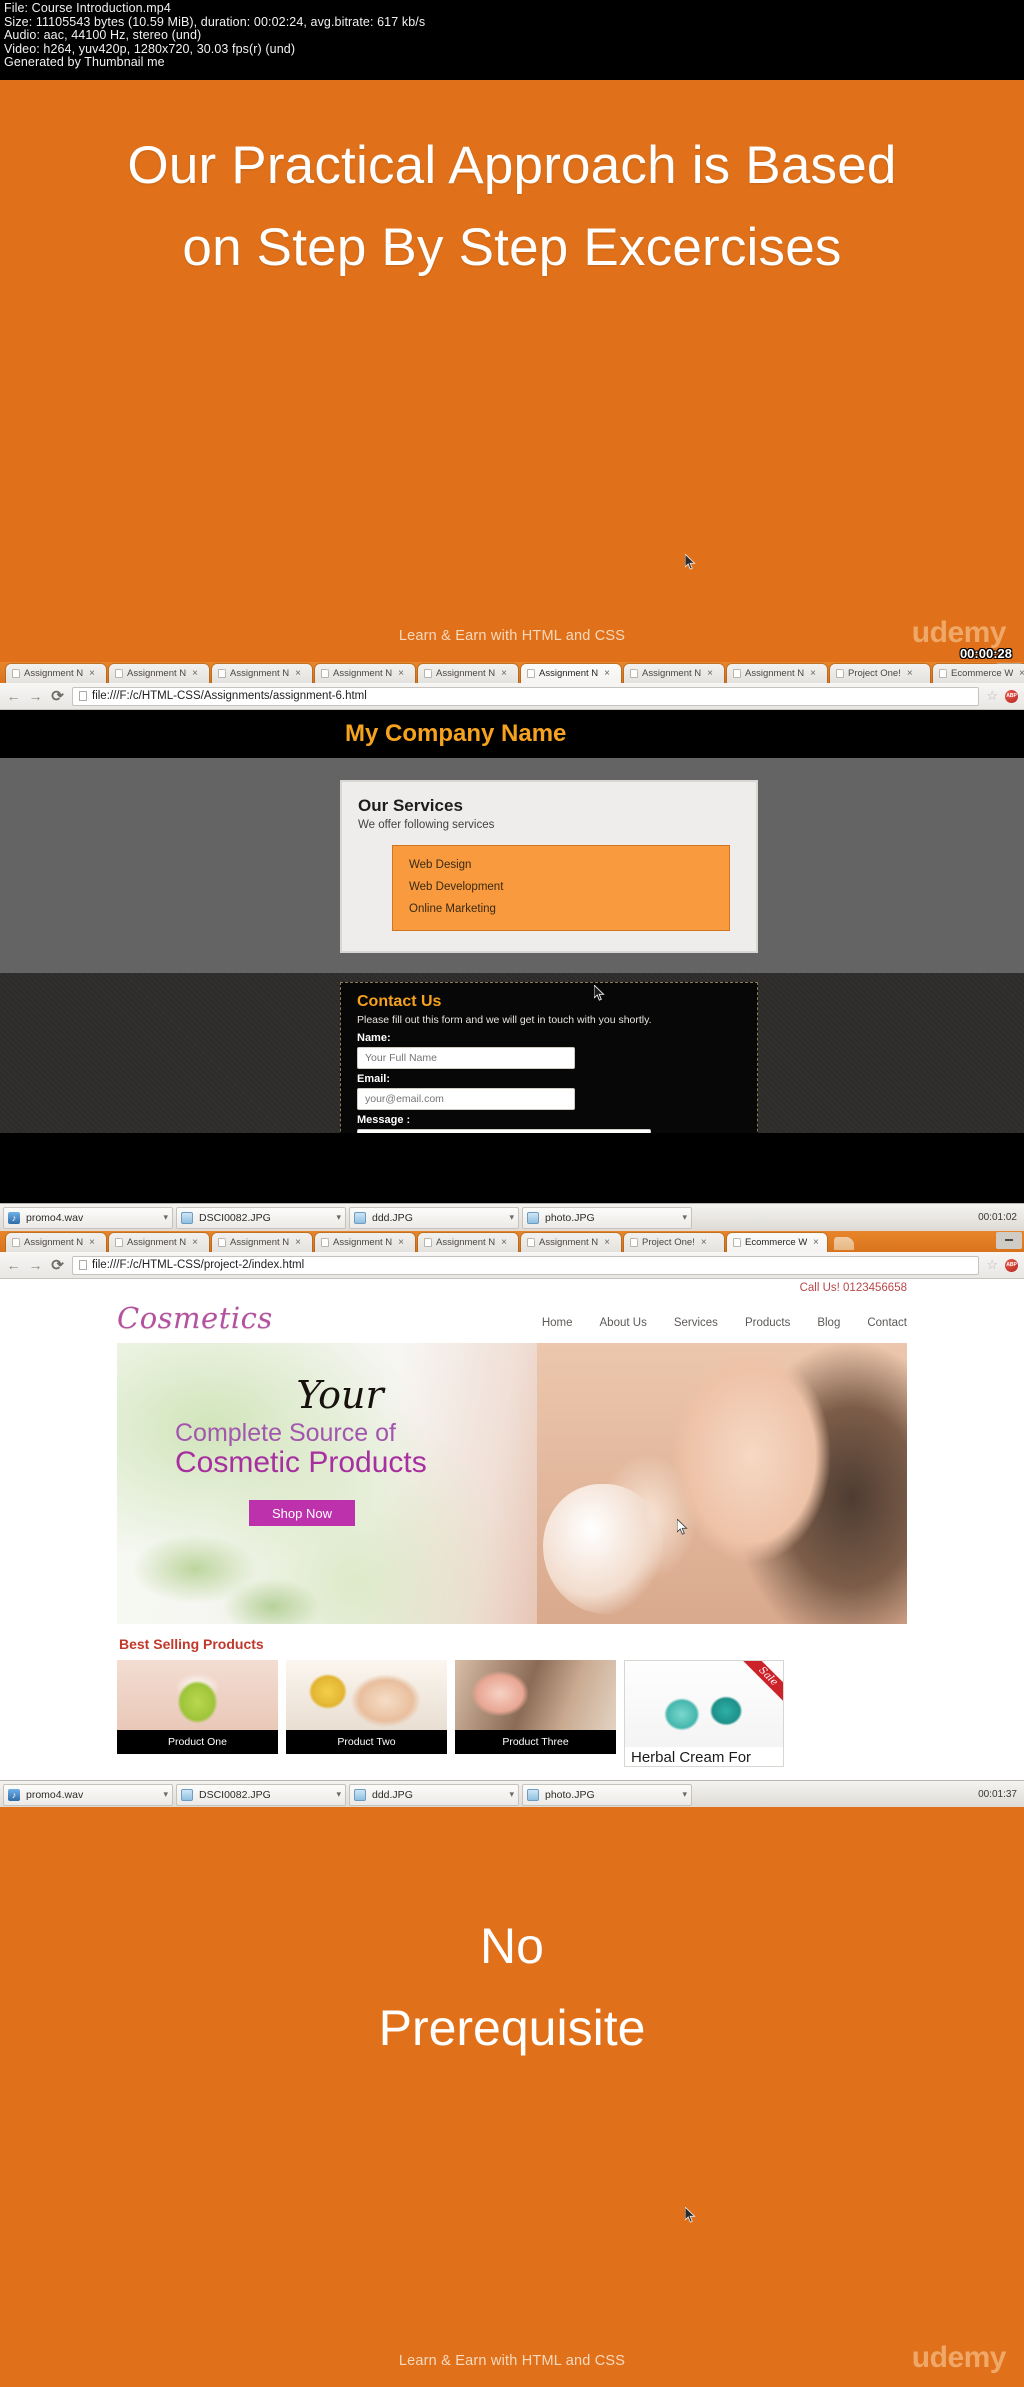 The height and width of the screenshot is (2387, 1024). What do you see at coordinates (366, 1713) in the screenshot?
I see `product-card: Product Two` at bounding box center [366, 1713].